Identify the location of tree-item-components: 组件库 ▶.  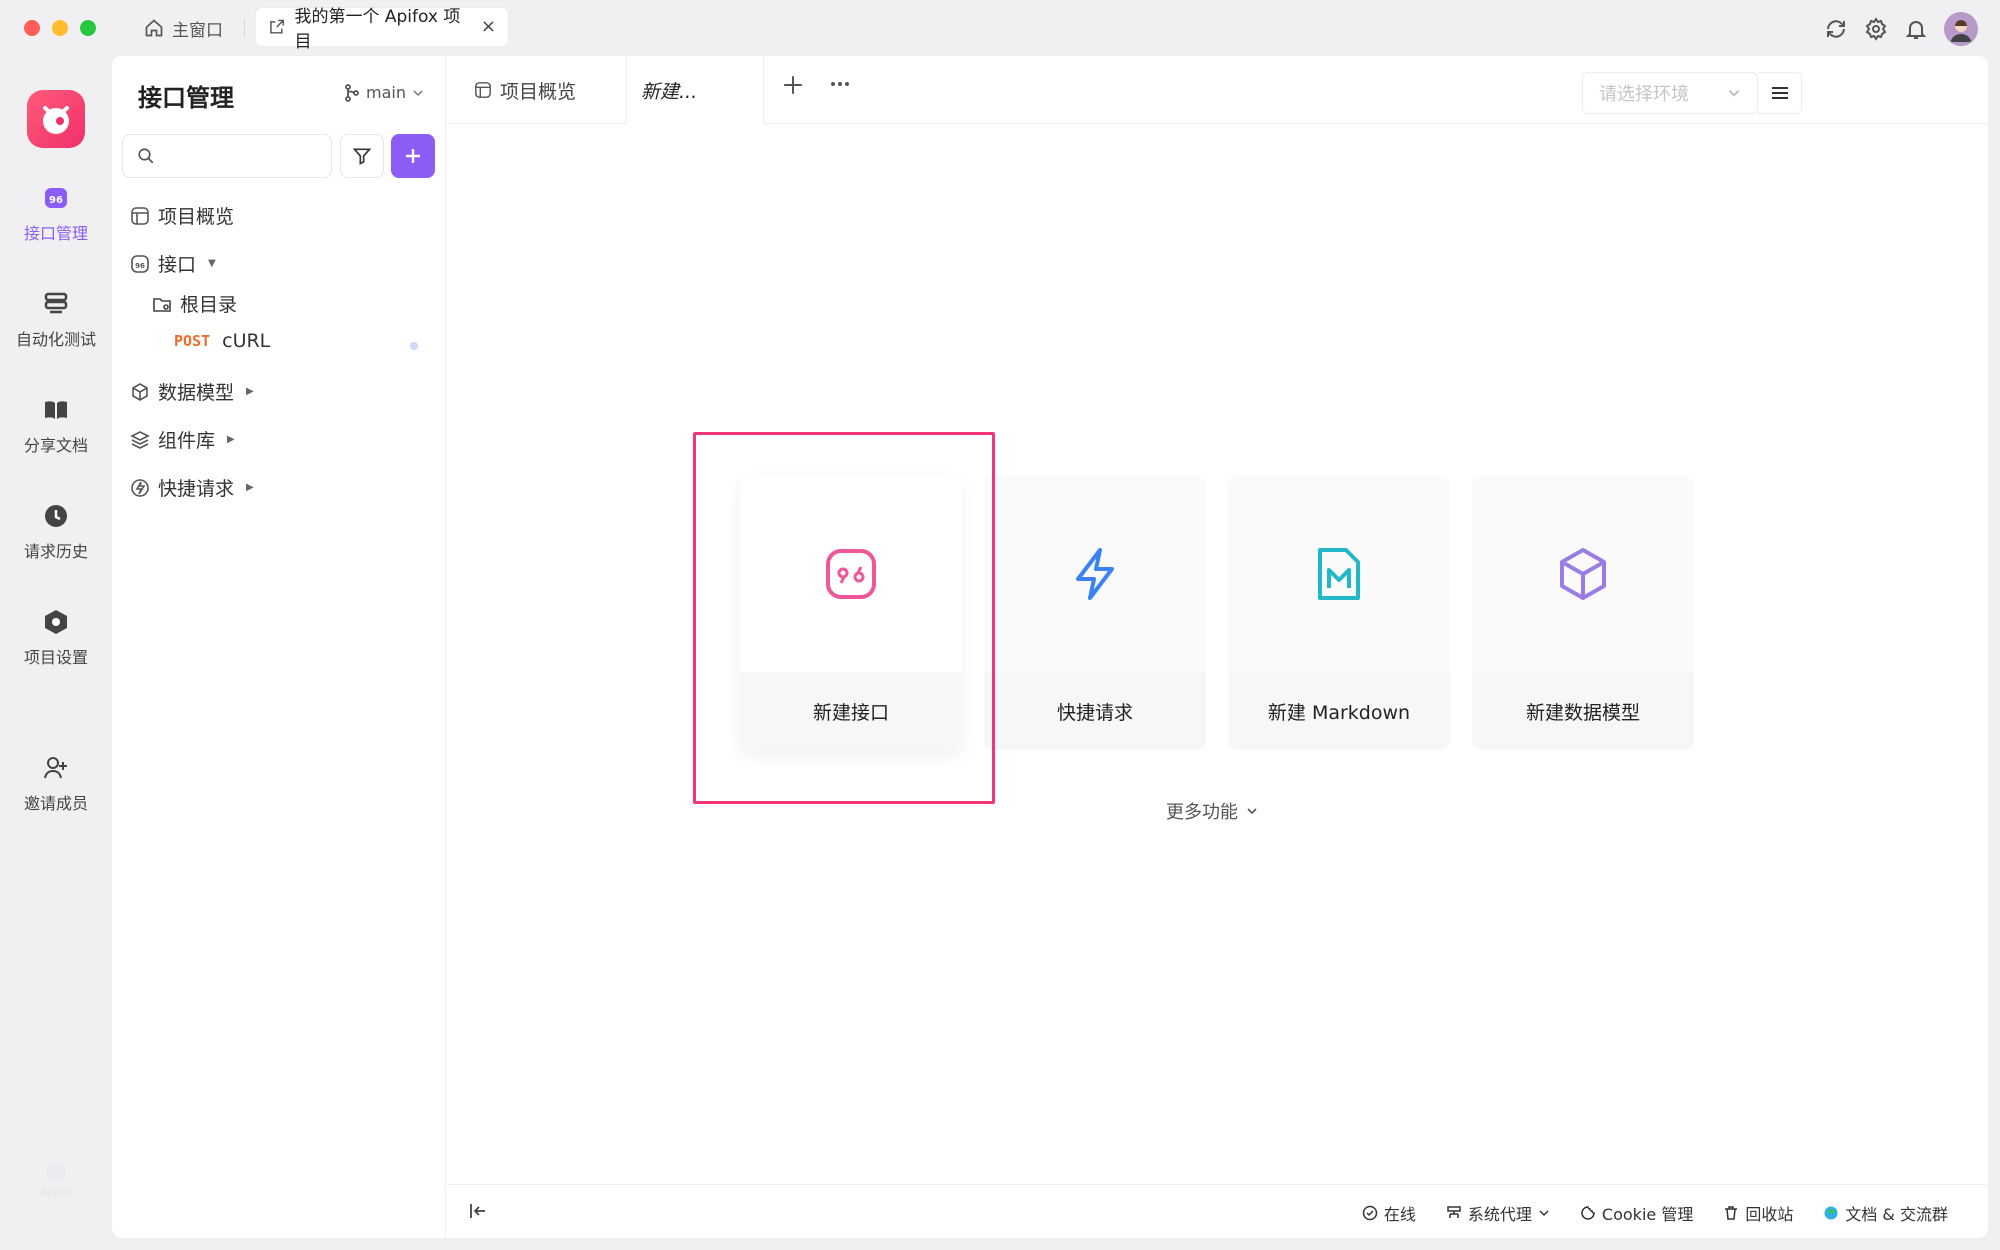
(182, 439).